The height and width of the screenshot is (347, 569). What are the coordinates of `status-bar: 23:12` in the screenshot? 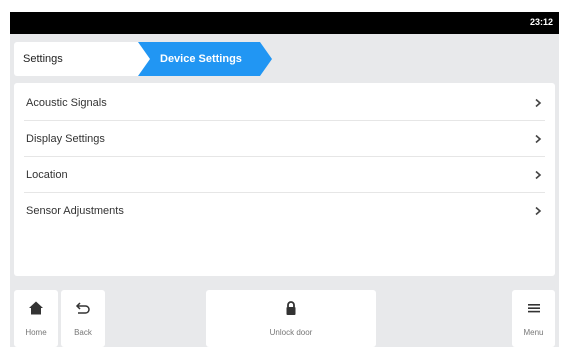 It's located at (284, 23).